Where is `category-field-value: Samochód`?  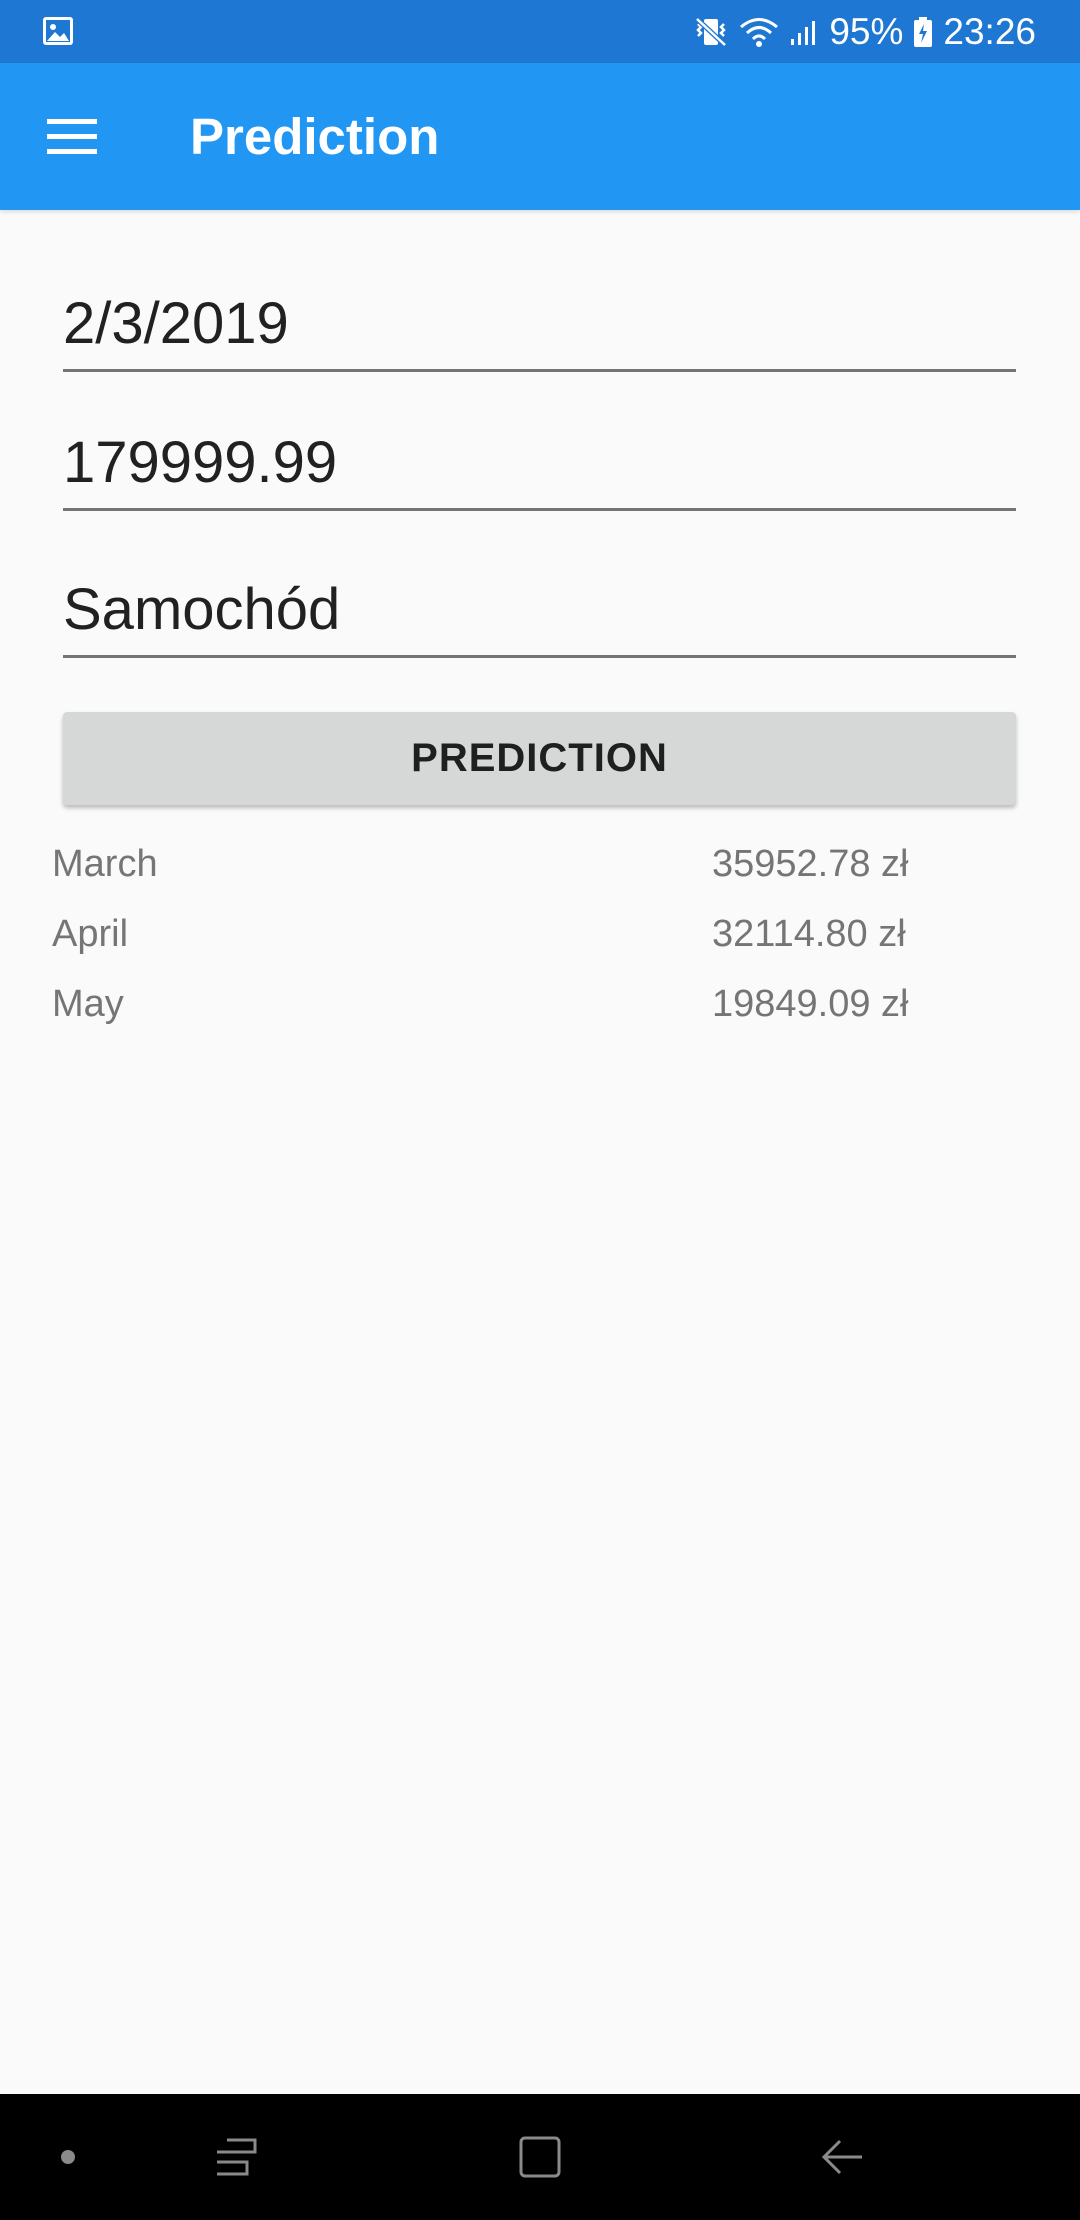
category-field-value: Samochód is located at coordinates (202, 609).